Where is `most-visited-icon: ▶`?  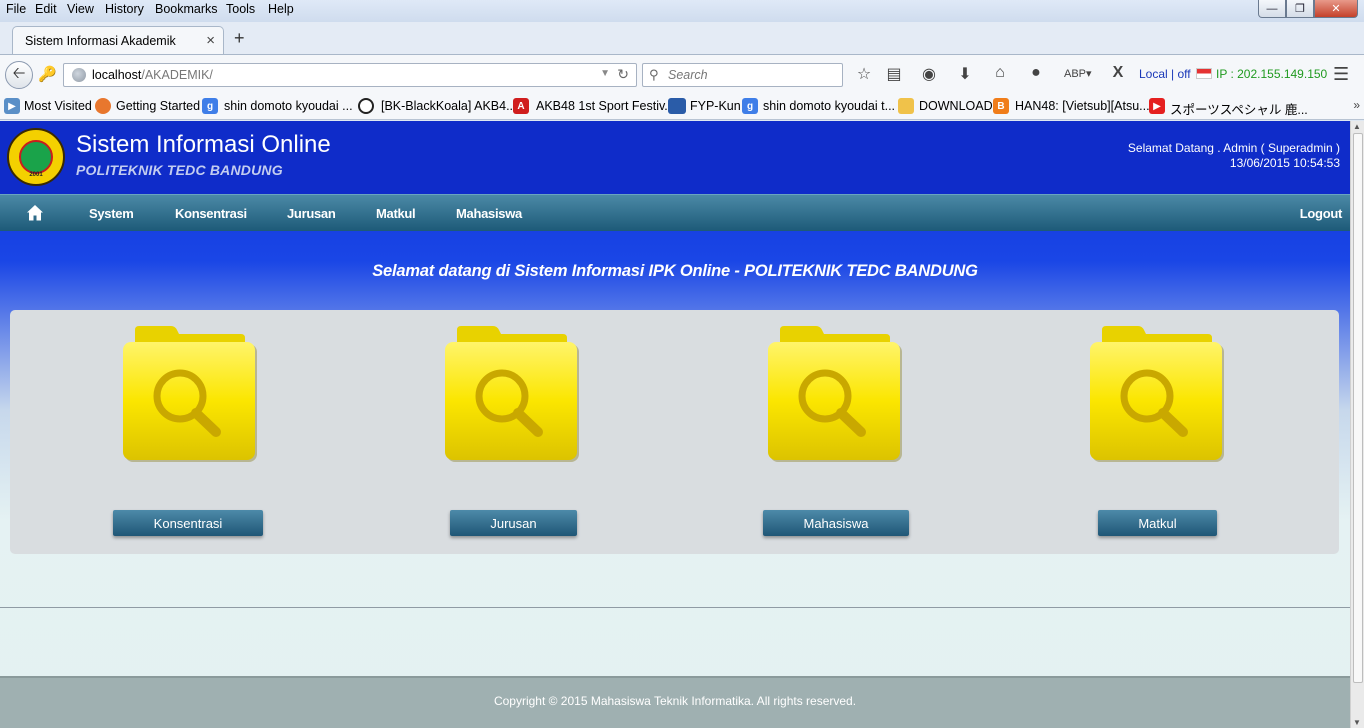
most-visited-icon: ▶ is located at coordinates (12, 106).